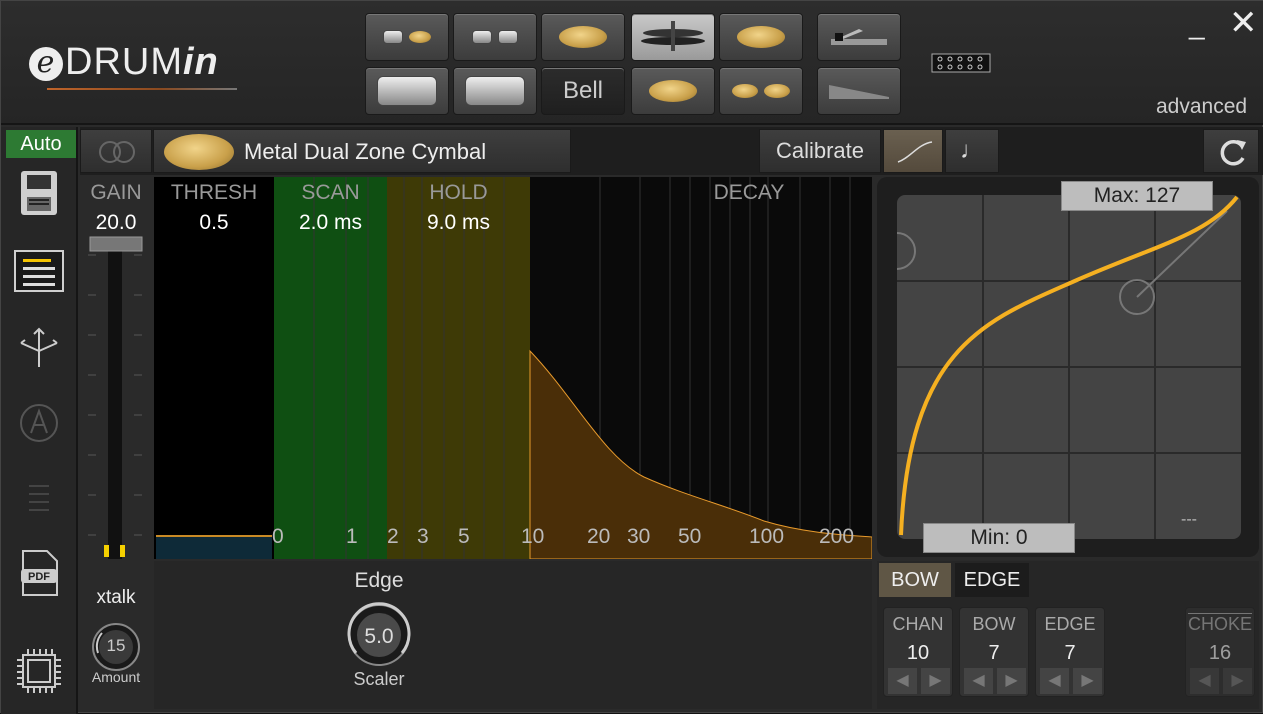 The image size is (1263, 714). I want to click on time-tick: 5, so click(464, 536).